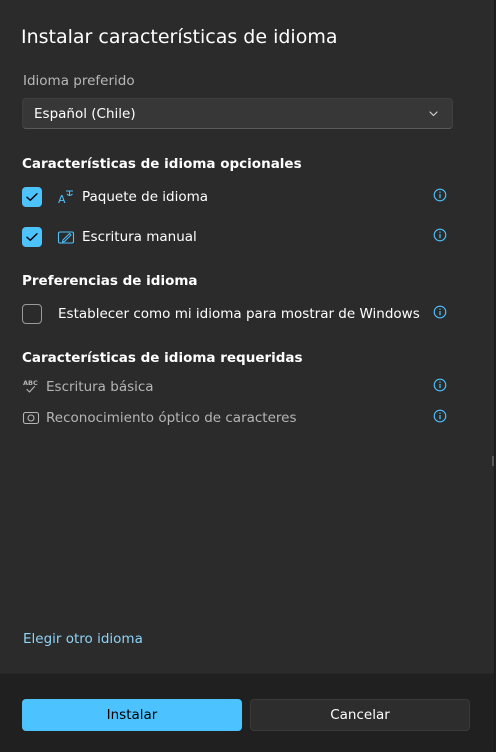 The image size is (496, 752). I want to click on preferred-language-label: Idioma preferido, so click(79, 81).